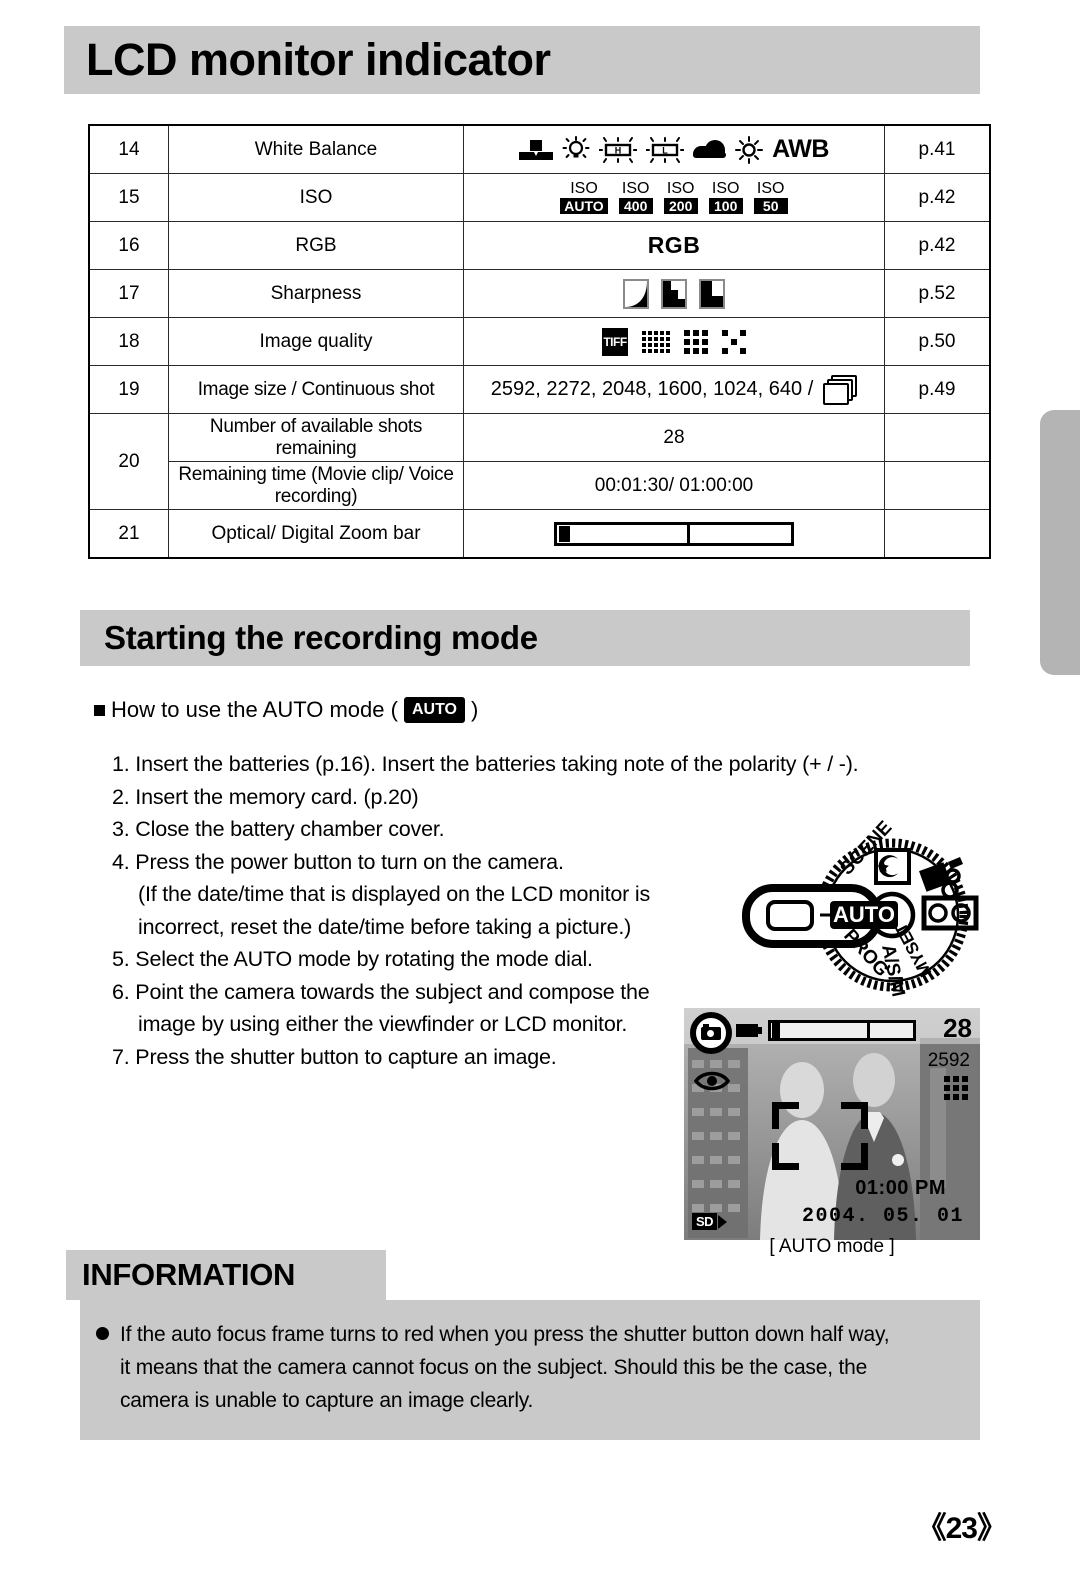  Describe the element at coordinates (636, 293) in the screenshot. I see `sharpness-soft-icon` at that location.